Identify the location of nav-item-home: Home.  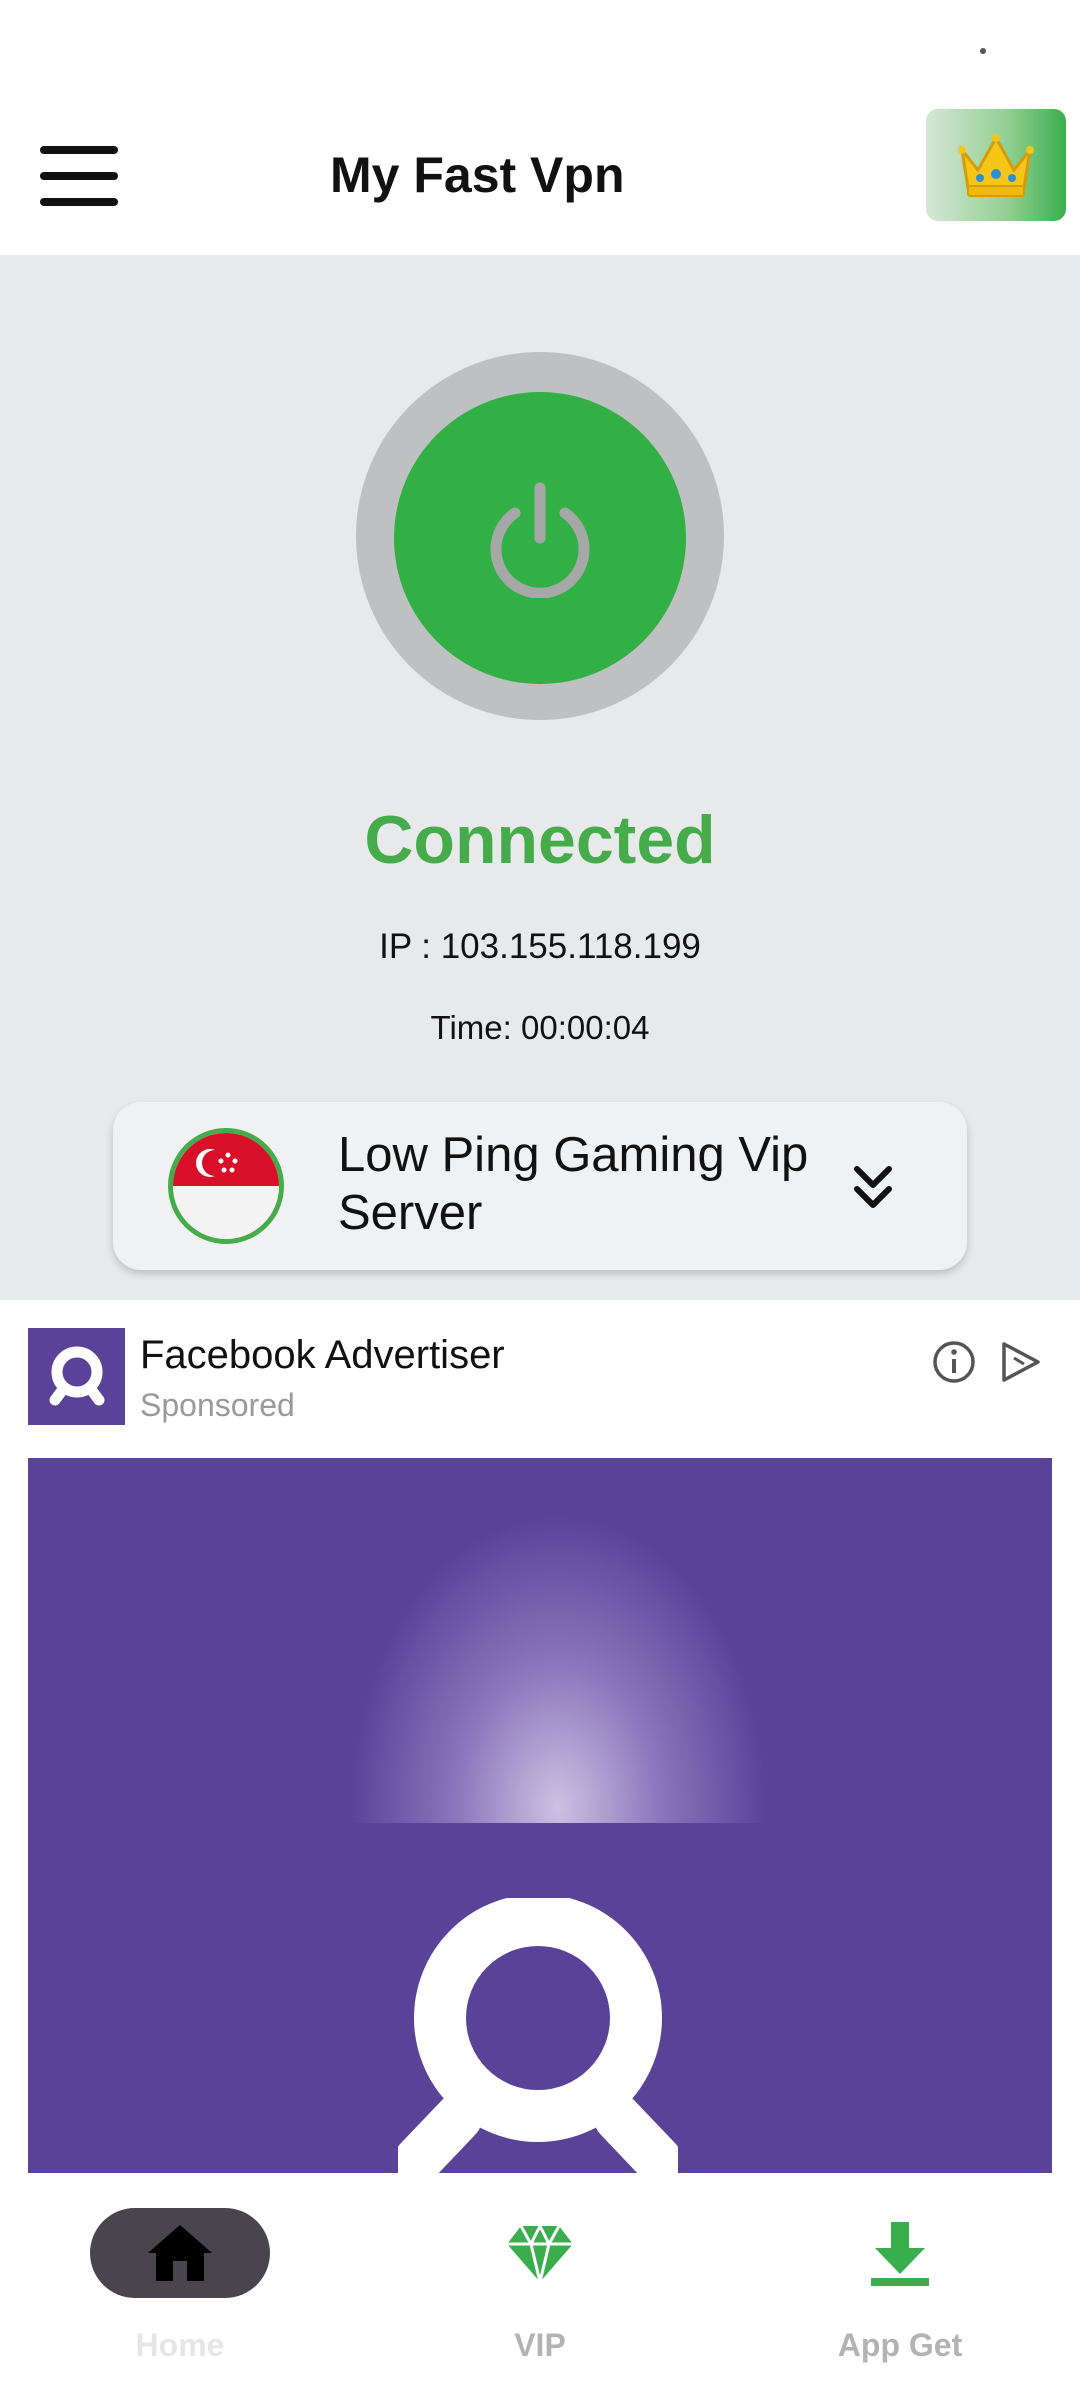
(180, 2286).